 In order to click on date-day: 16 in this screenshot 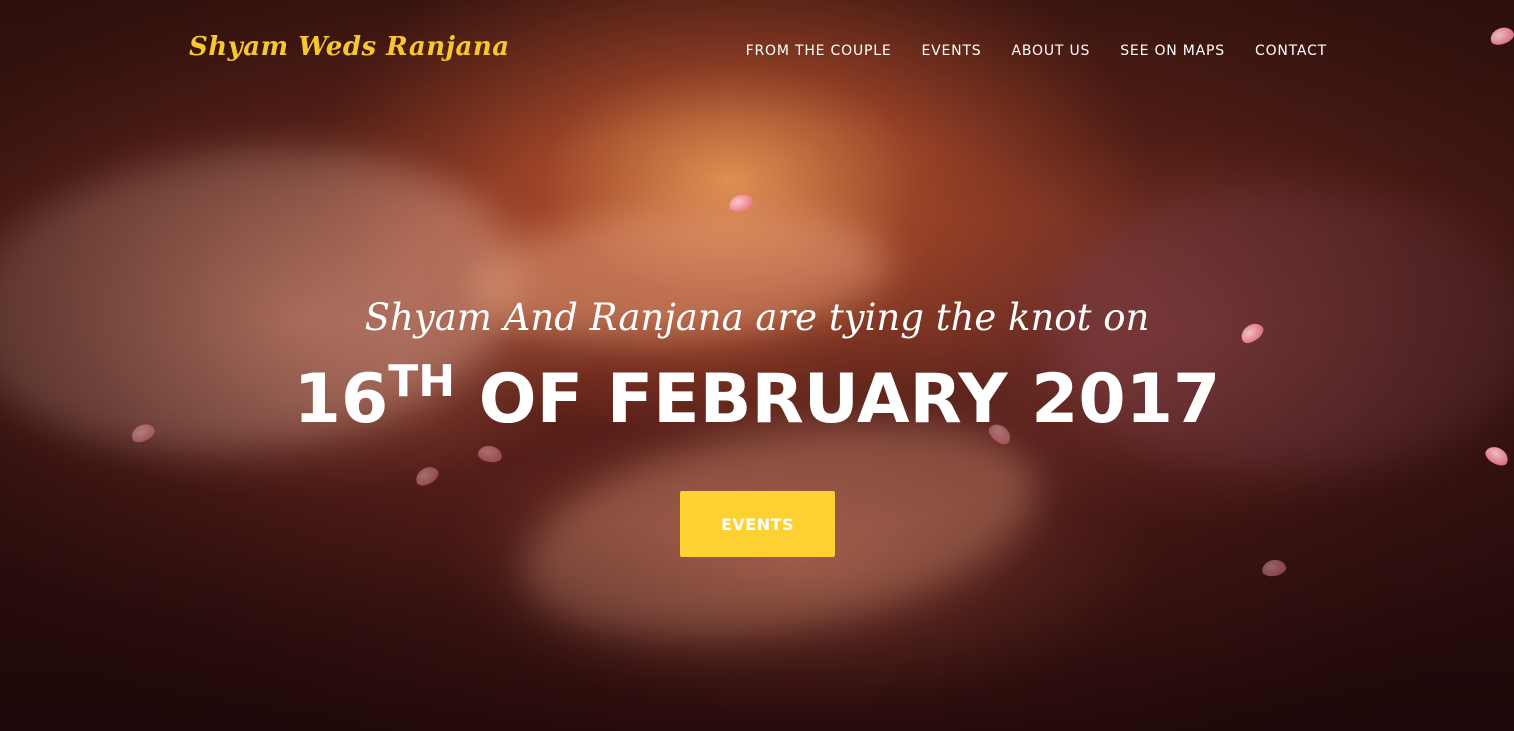, I will do `click(341, 399)`.